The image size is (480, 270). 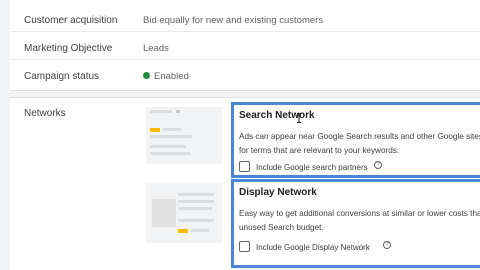 What do you see at coordinates (62, 76) in the screenshot?
I see `campaign-status-label: Campaign status` at bounding box center [62, 76].